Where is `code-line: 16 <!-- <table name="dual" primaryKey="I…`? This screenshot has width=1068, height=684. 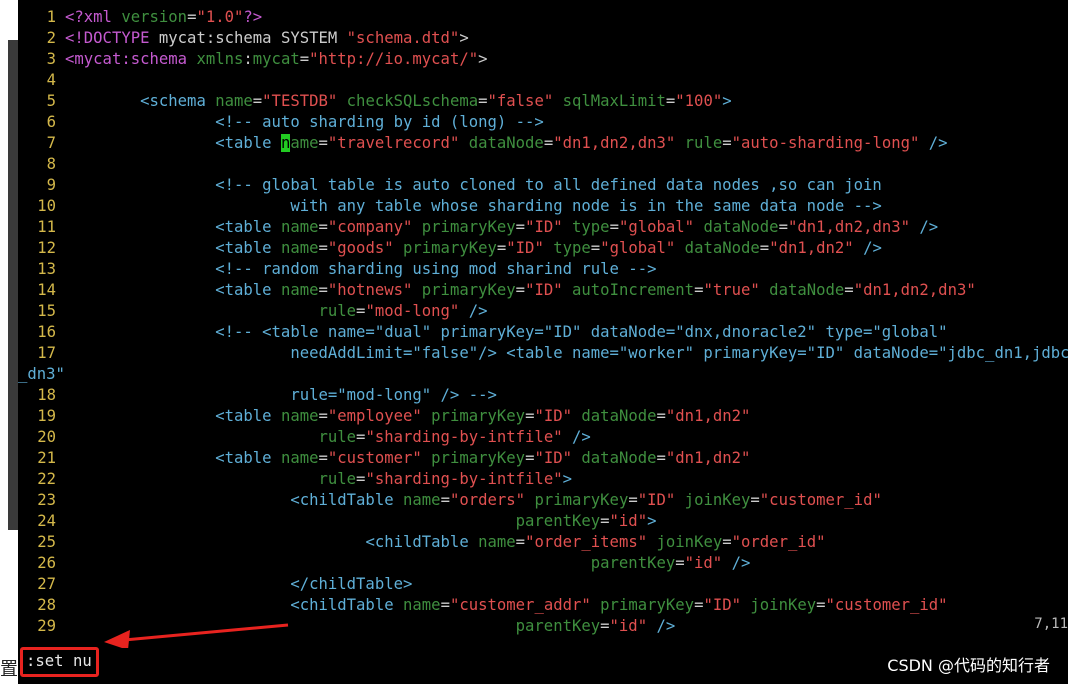 code-line: 16 <!-- <table name="dual" primaryKey="I… is located at coordinates (543, 332).